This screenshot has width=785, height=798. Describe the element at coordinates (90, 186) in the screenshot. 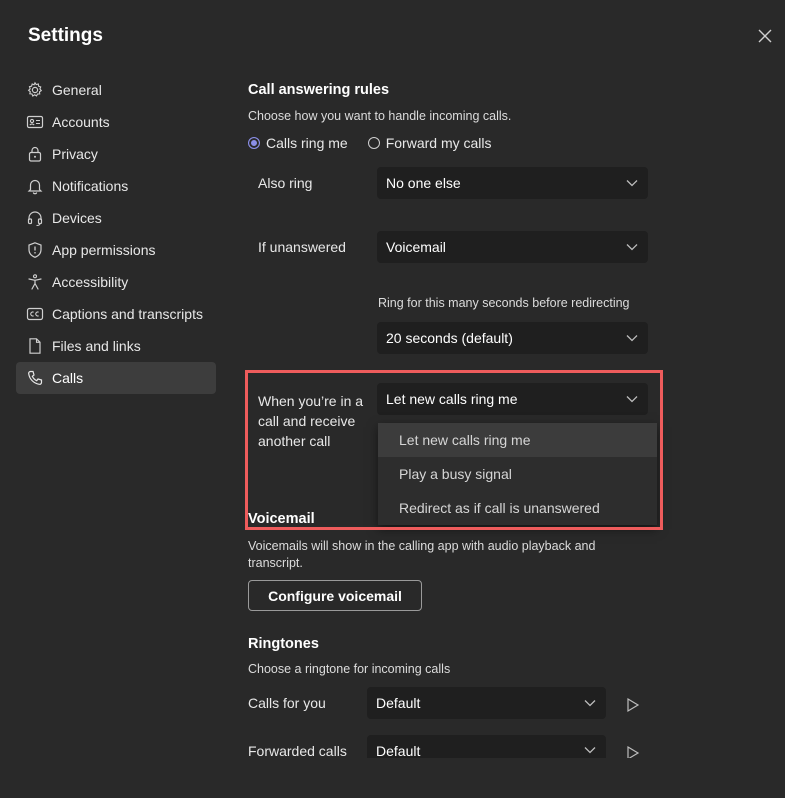

I see `sidebar-item-label: Notifications` at that location.